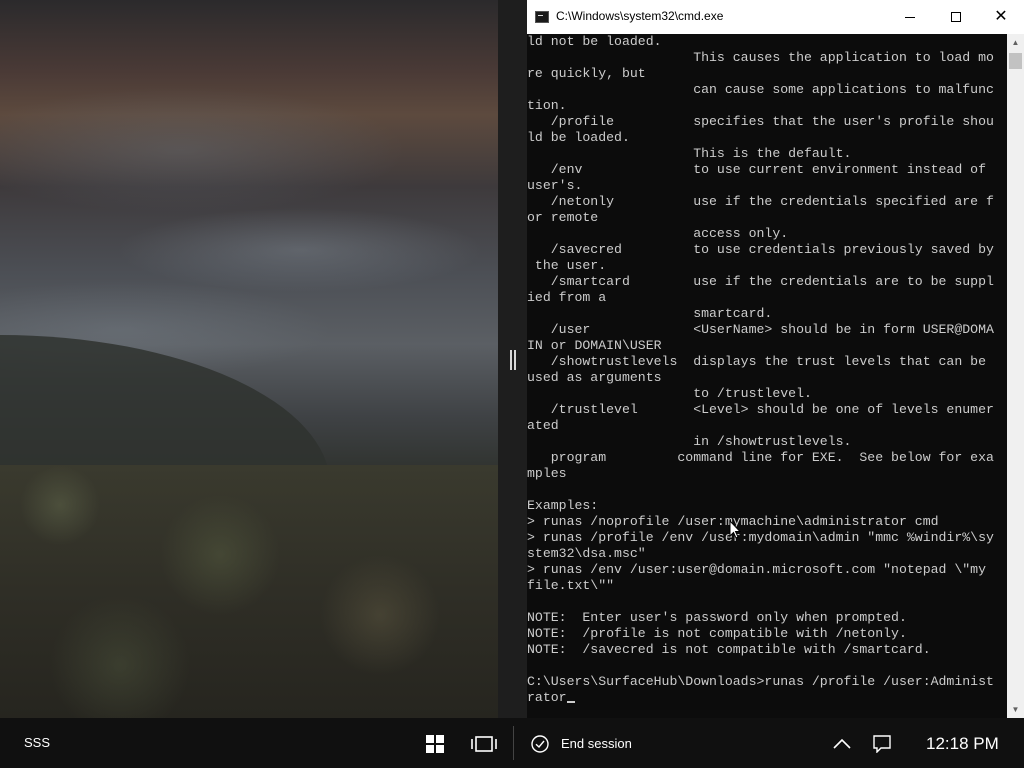 This screenshot has height=768, width=1024. Describe the element at coordinates (1015, 709) in the screenshot. I see `scroll-down-arrow-icon: ▼` at that location.